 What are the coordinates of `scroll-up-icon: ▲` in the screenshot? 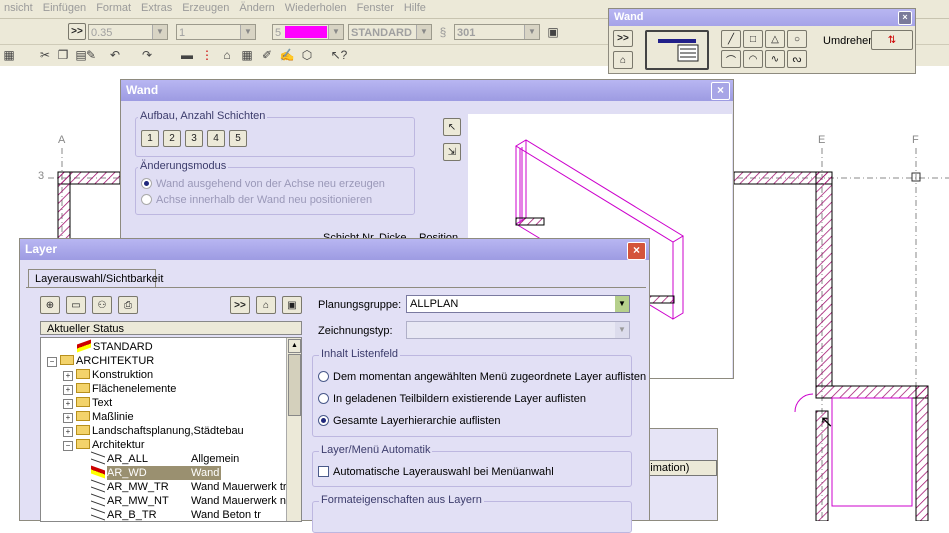 It's located at (294, 346).